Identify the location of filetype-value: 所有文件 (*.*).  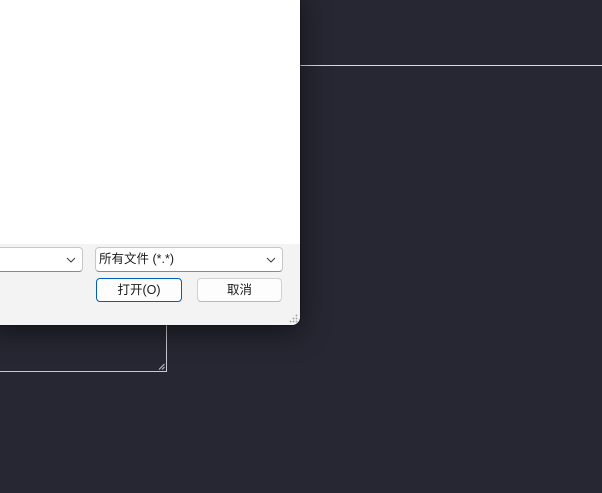
(137, 259).